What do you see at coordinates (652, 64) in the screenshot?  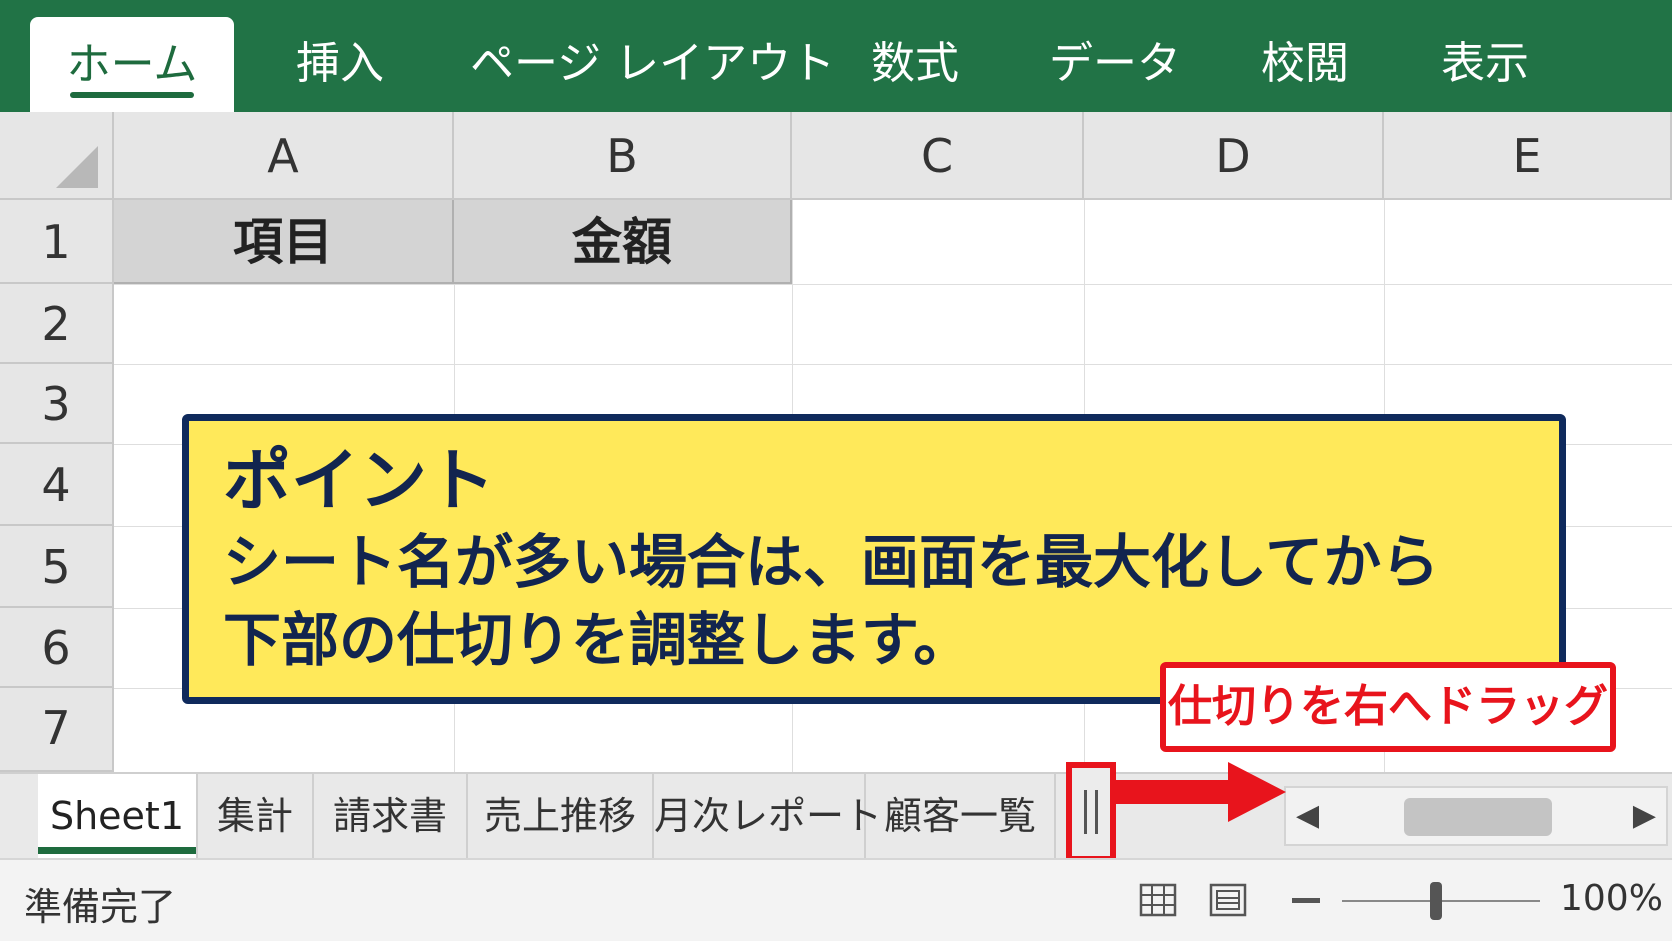 I see `tab-page-layout: ページ レイアウト` at bounding box center [652, 64].